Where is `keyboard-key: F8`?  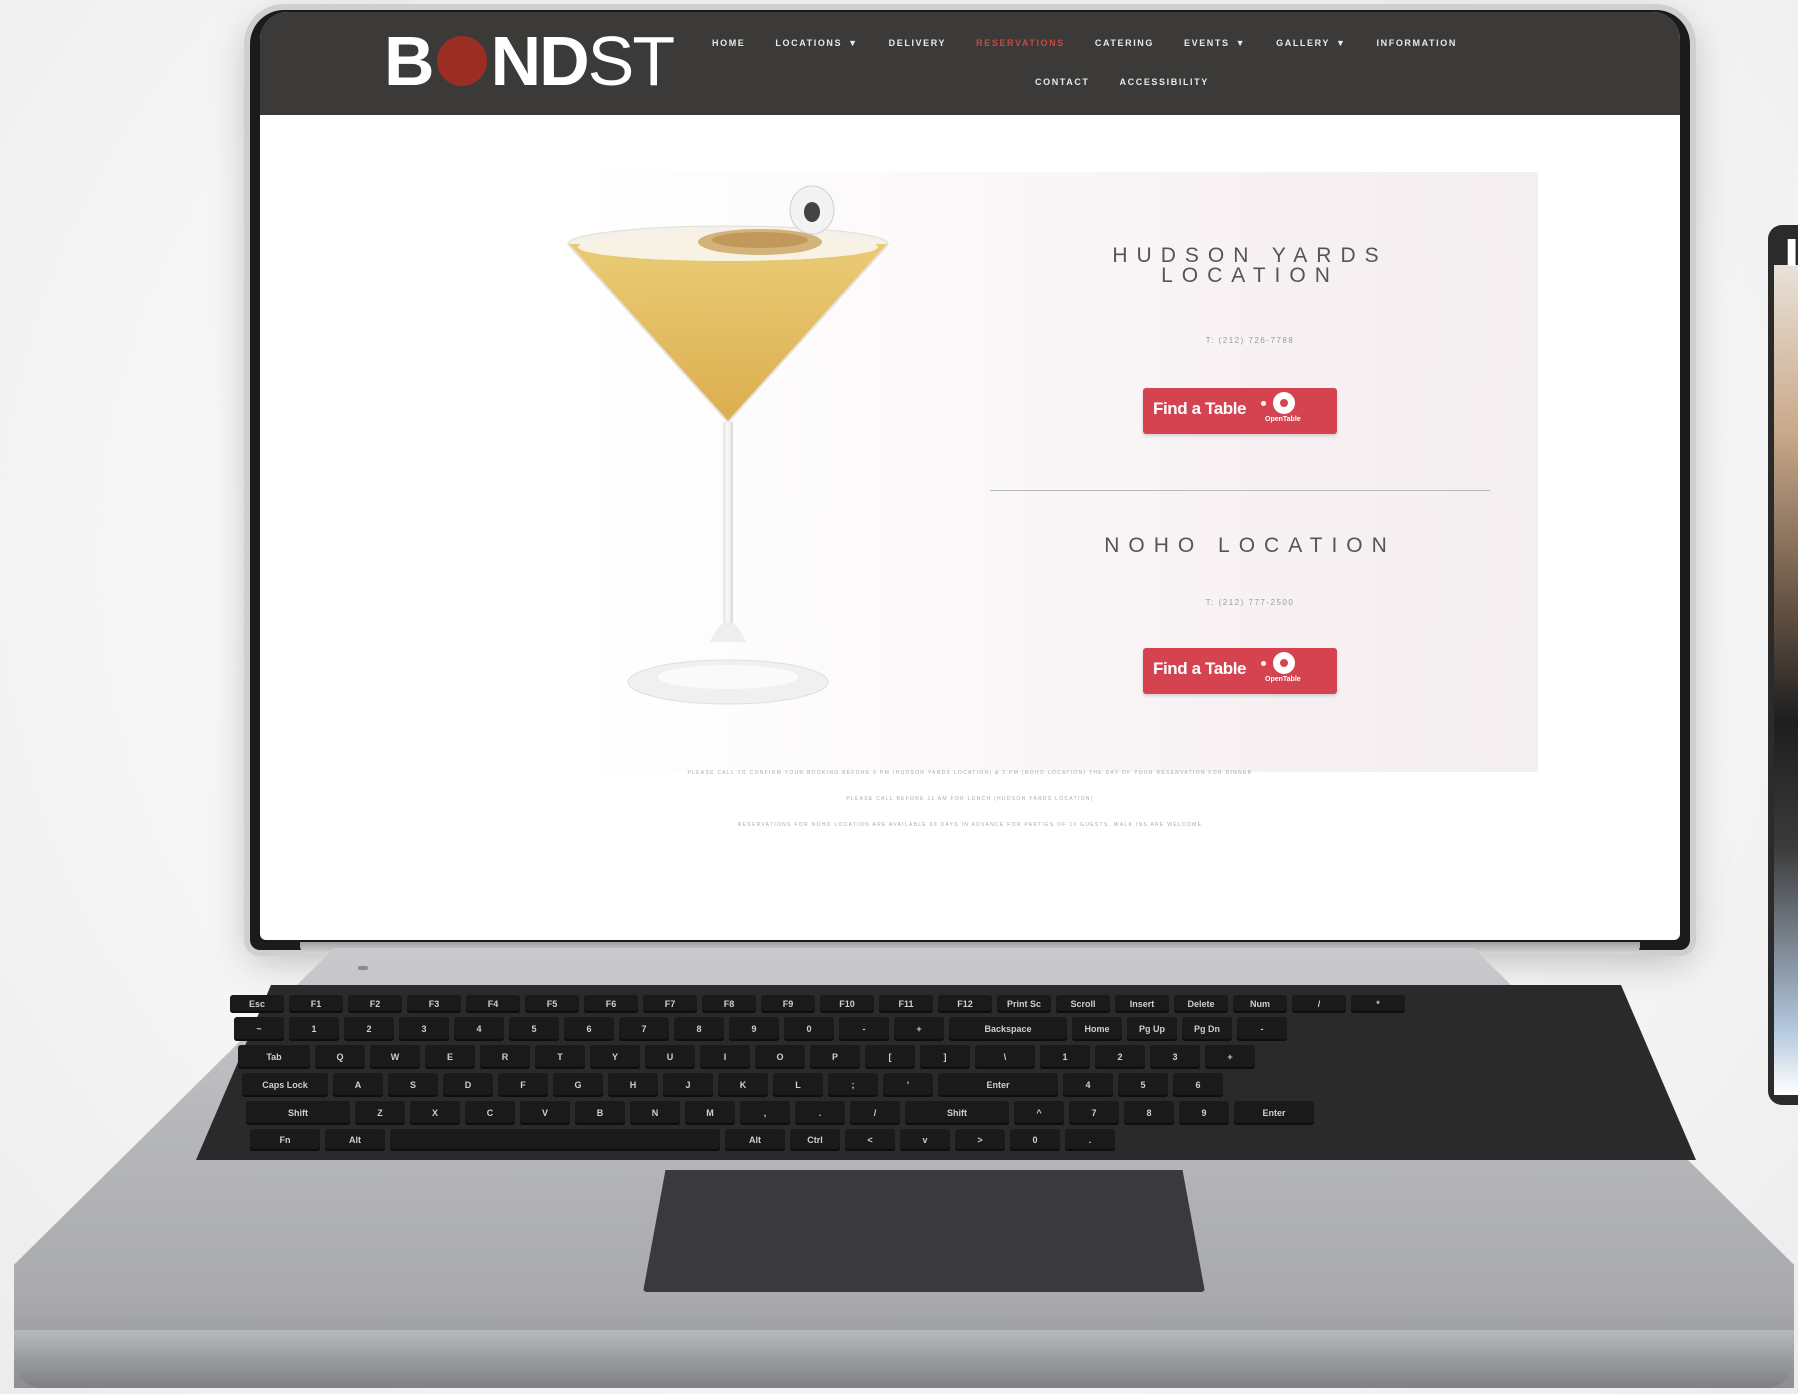
keyboard-key: F8 is located at coordinates (729, 1004).